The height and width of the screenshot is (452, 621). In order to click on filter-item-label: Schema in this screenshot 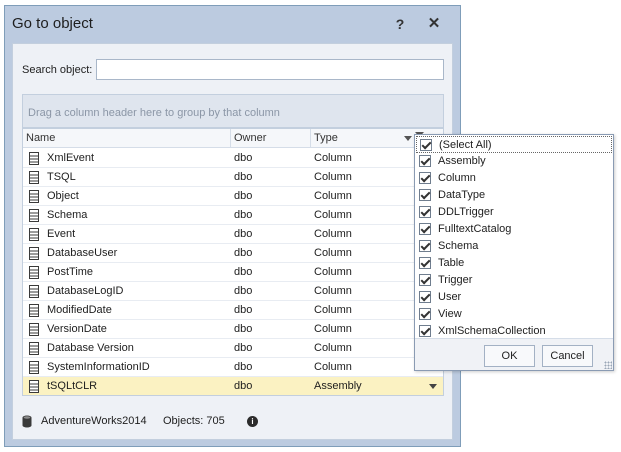, I will do `click(458, 246)`.